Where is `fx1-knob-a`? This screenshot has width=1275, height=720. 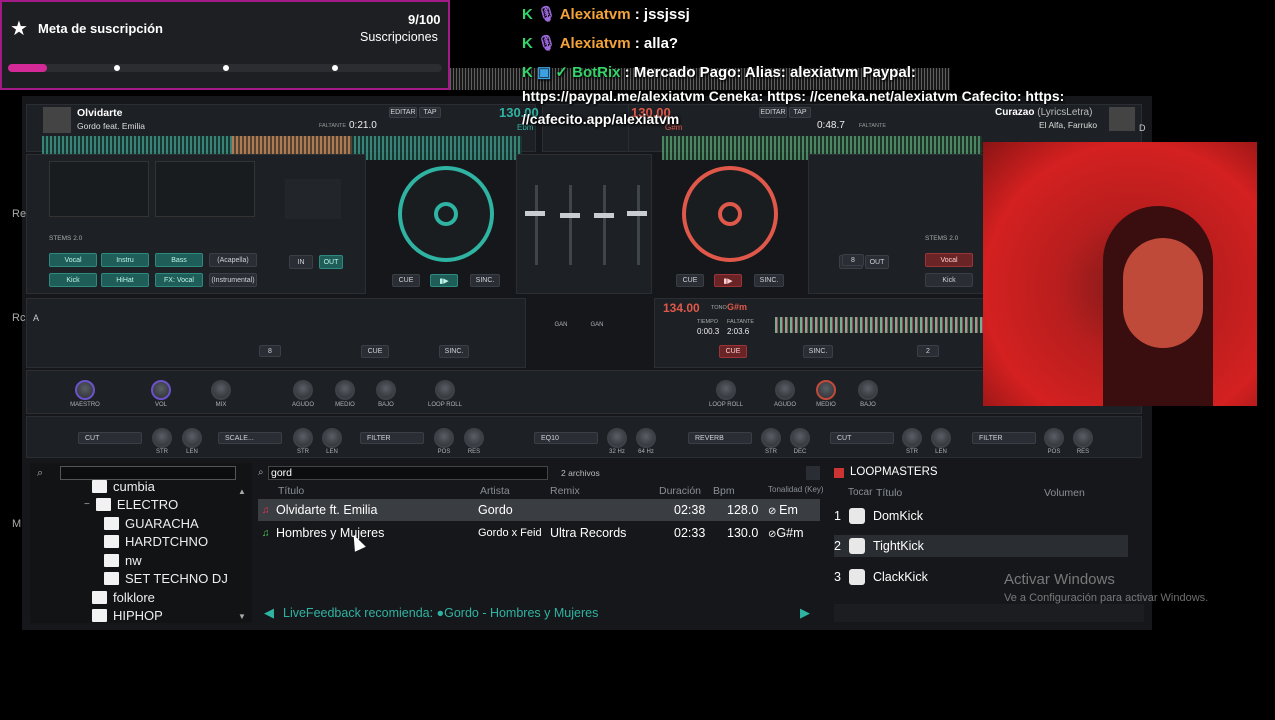
fx1-knob-a is located at coordinates (162, 438).